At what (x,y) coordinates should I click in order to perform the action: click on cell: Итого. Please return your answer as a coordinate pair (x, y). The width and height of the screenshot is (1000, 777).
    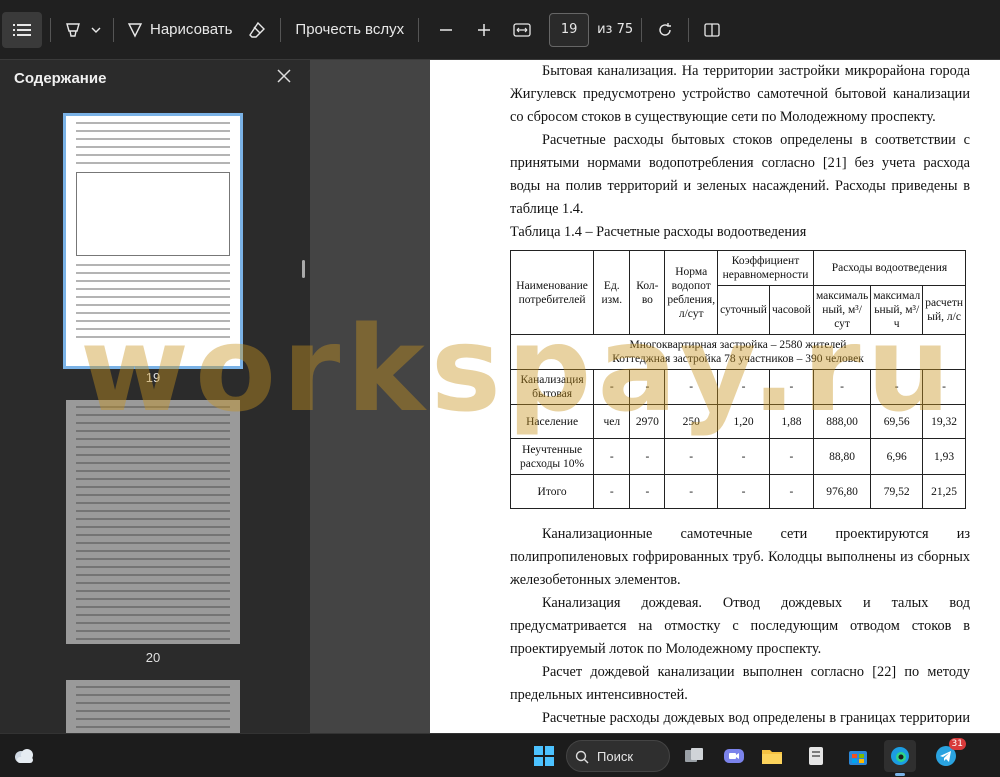
    Looking at the image, I should click on (552, 491).